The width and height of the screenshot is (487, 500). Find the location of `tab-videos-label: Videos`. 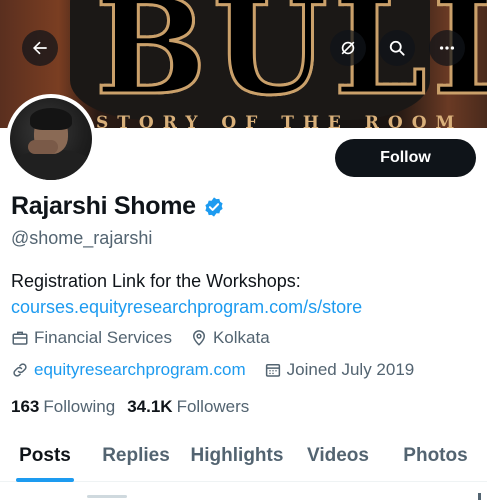

tab-videos-label: Videos is located at coordinates (338, 455).